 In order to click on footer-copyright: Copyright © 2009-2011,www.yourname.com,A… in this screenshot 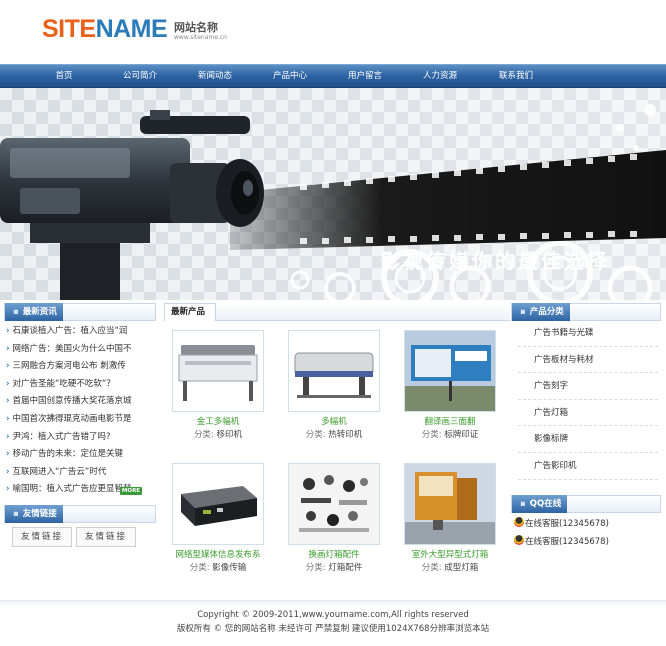, I will do `click(333, 615)`.